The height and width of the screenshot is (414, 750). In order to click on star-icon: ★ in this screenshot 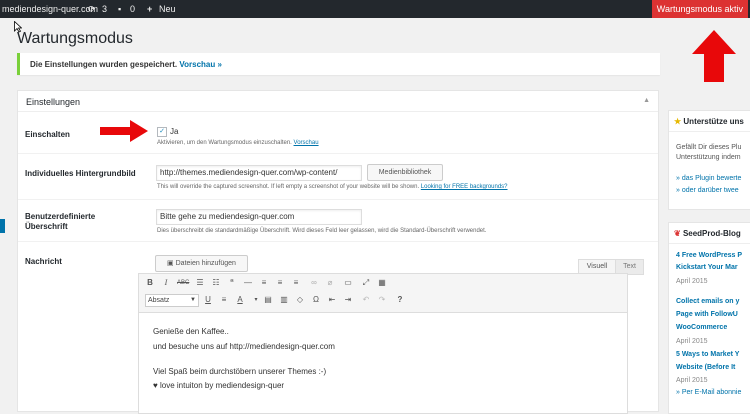, I will do `click(678, 121)`.